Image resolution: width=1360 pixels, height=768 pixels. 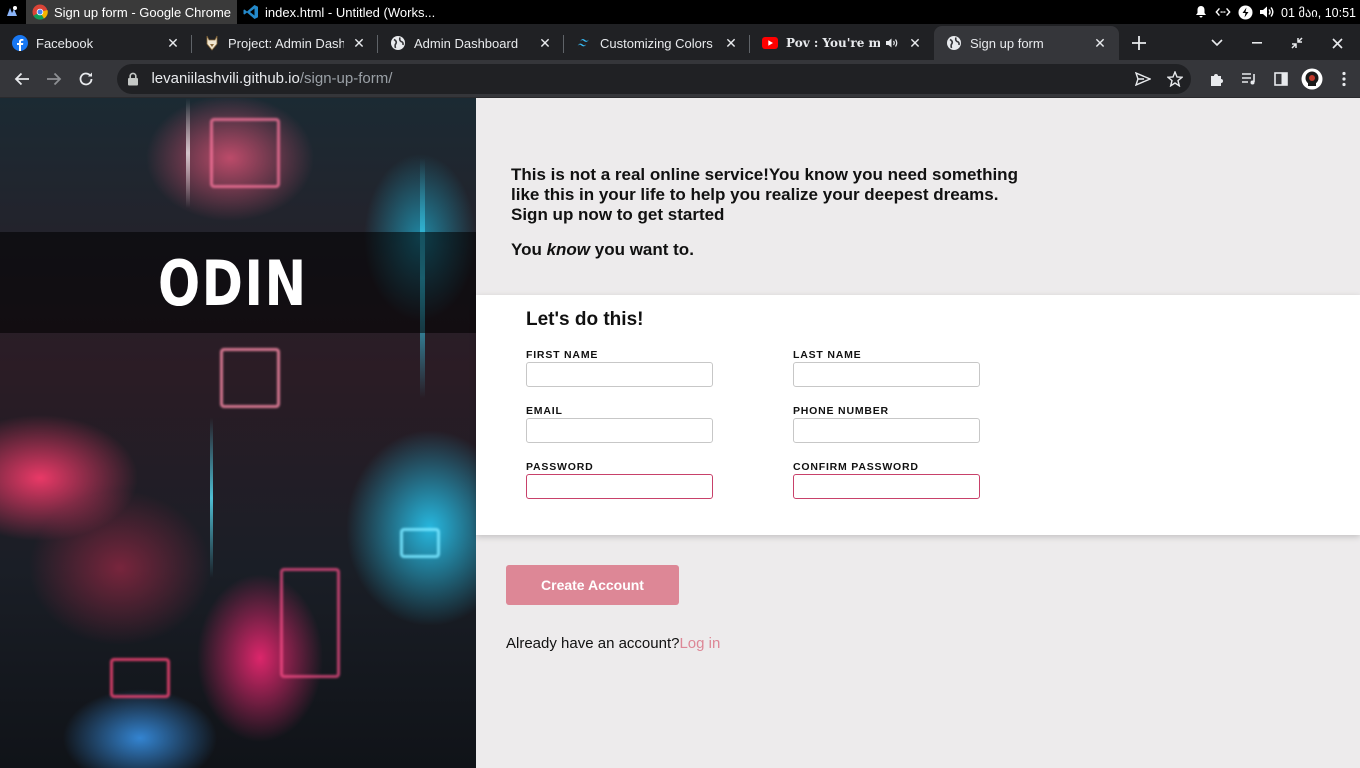 I want to click on chevron-down-icon, so click(x=1217, y=43).